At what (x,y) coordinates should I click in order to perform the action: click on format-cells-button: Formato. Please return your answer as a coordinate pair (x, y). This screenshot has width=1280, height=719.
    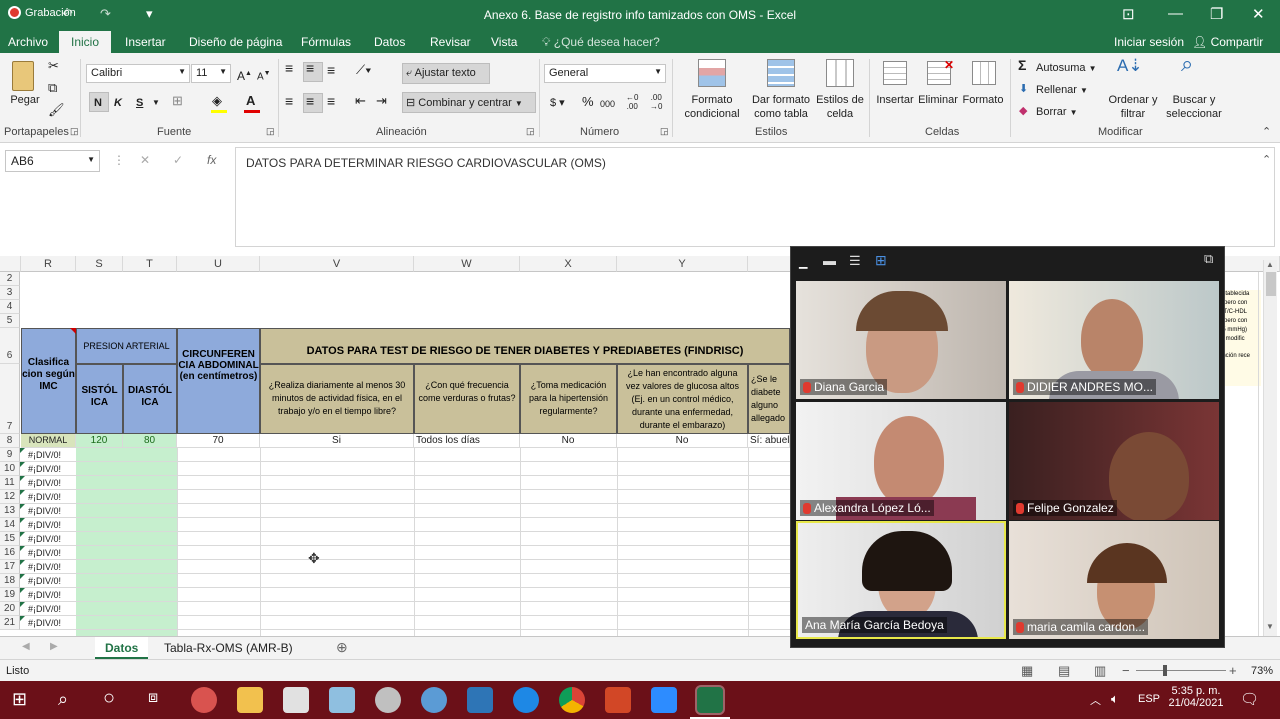
    Looking at the image, I should click on (983, 100).